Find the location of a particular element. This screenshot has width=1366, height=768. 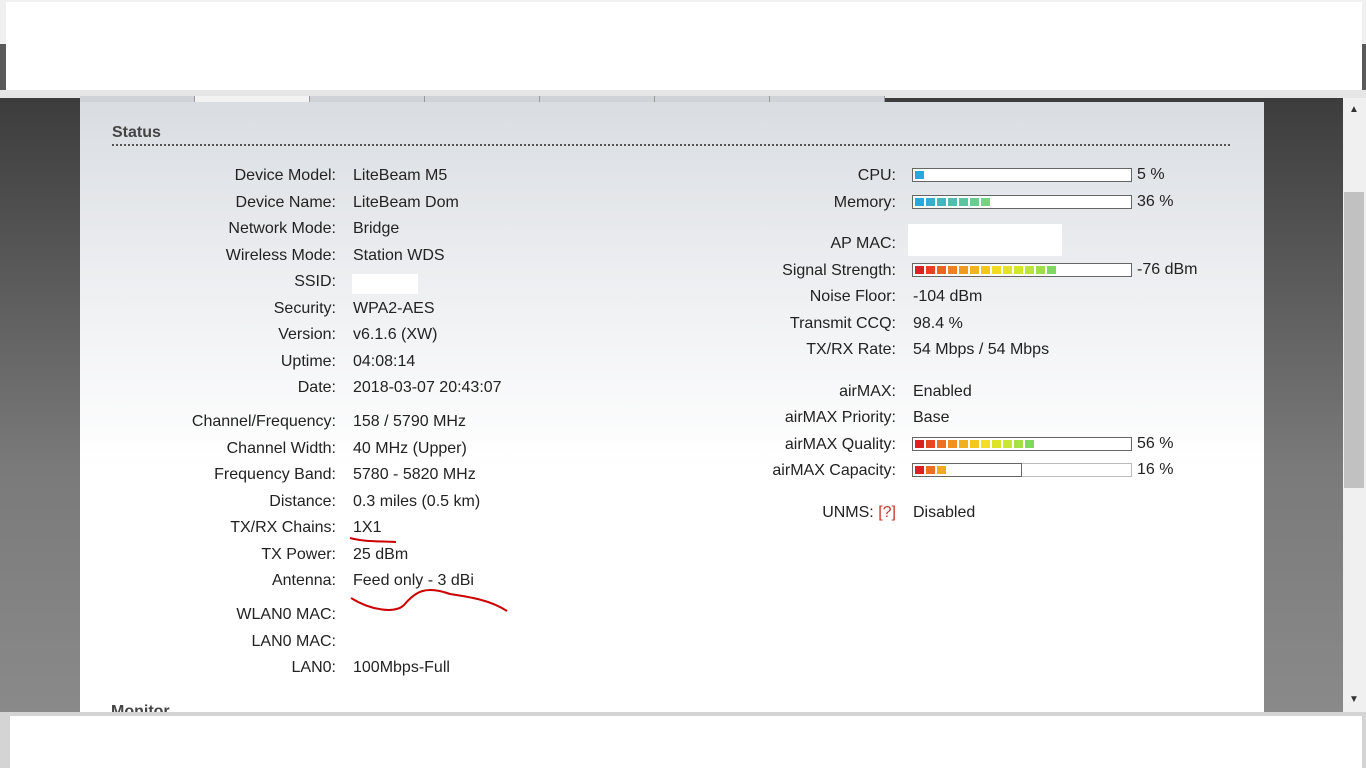

ssid-redaction is located at coordinates (385, 284).